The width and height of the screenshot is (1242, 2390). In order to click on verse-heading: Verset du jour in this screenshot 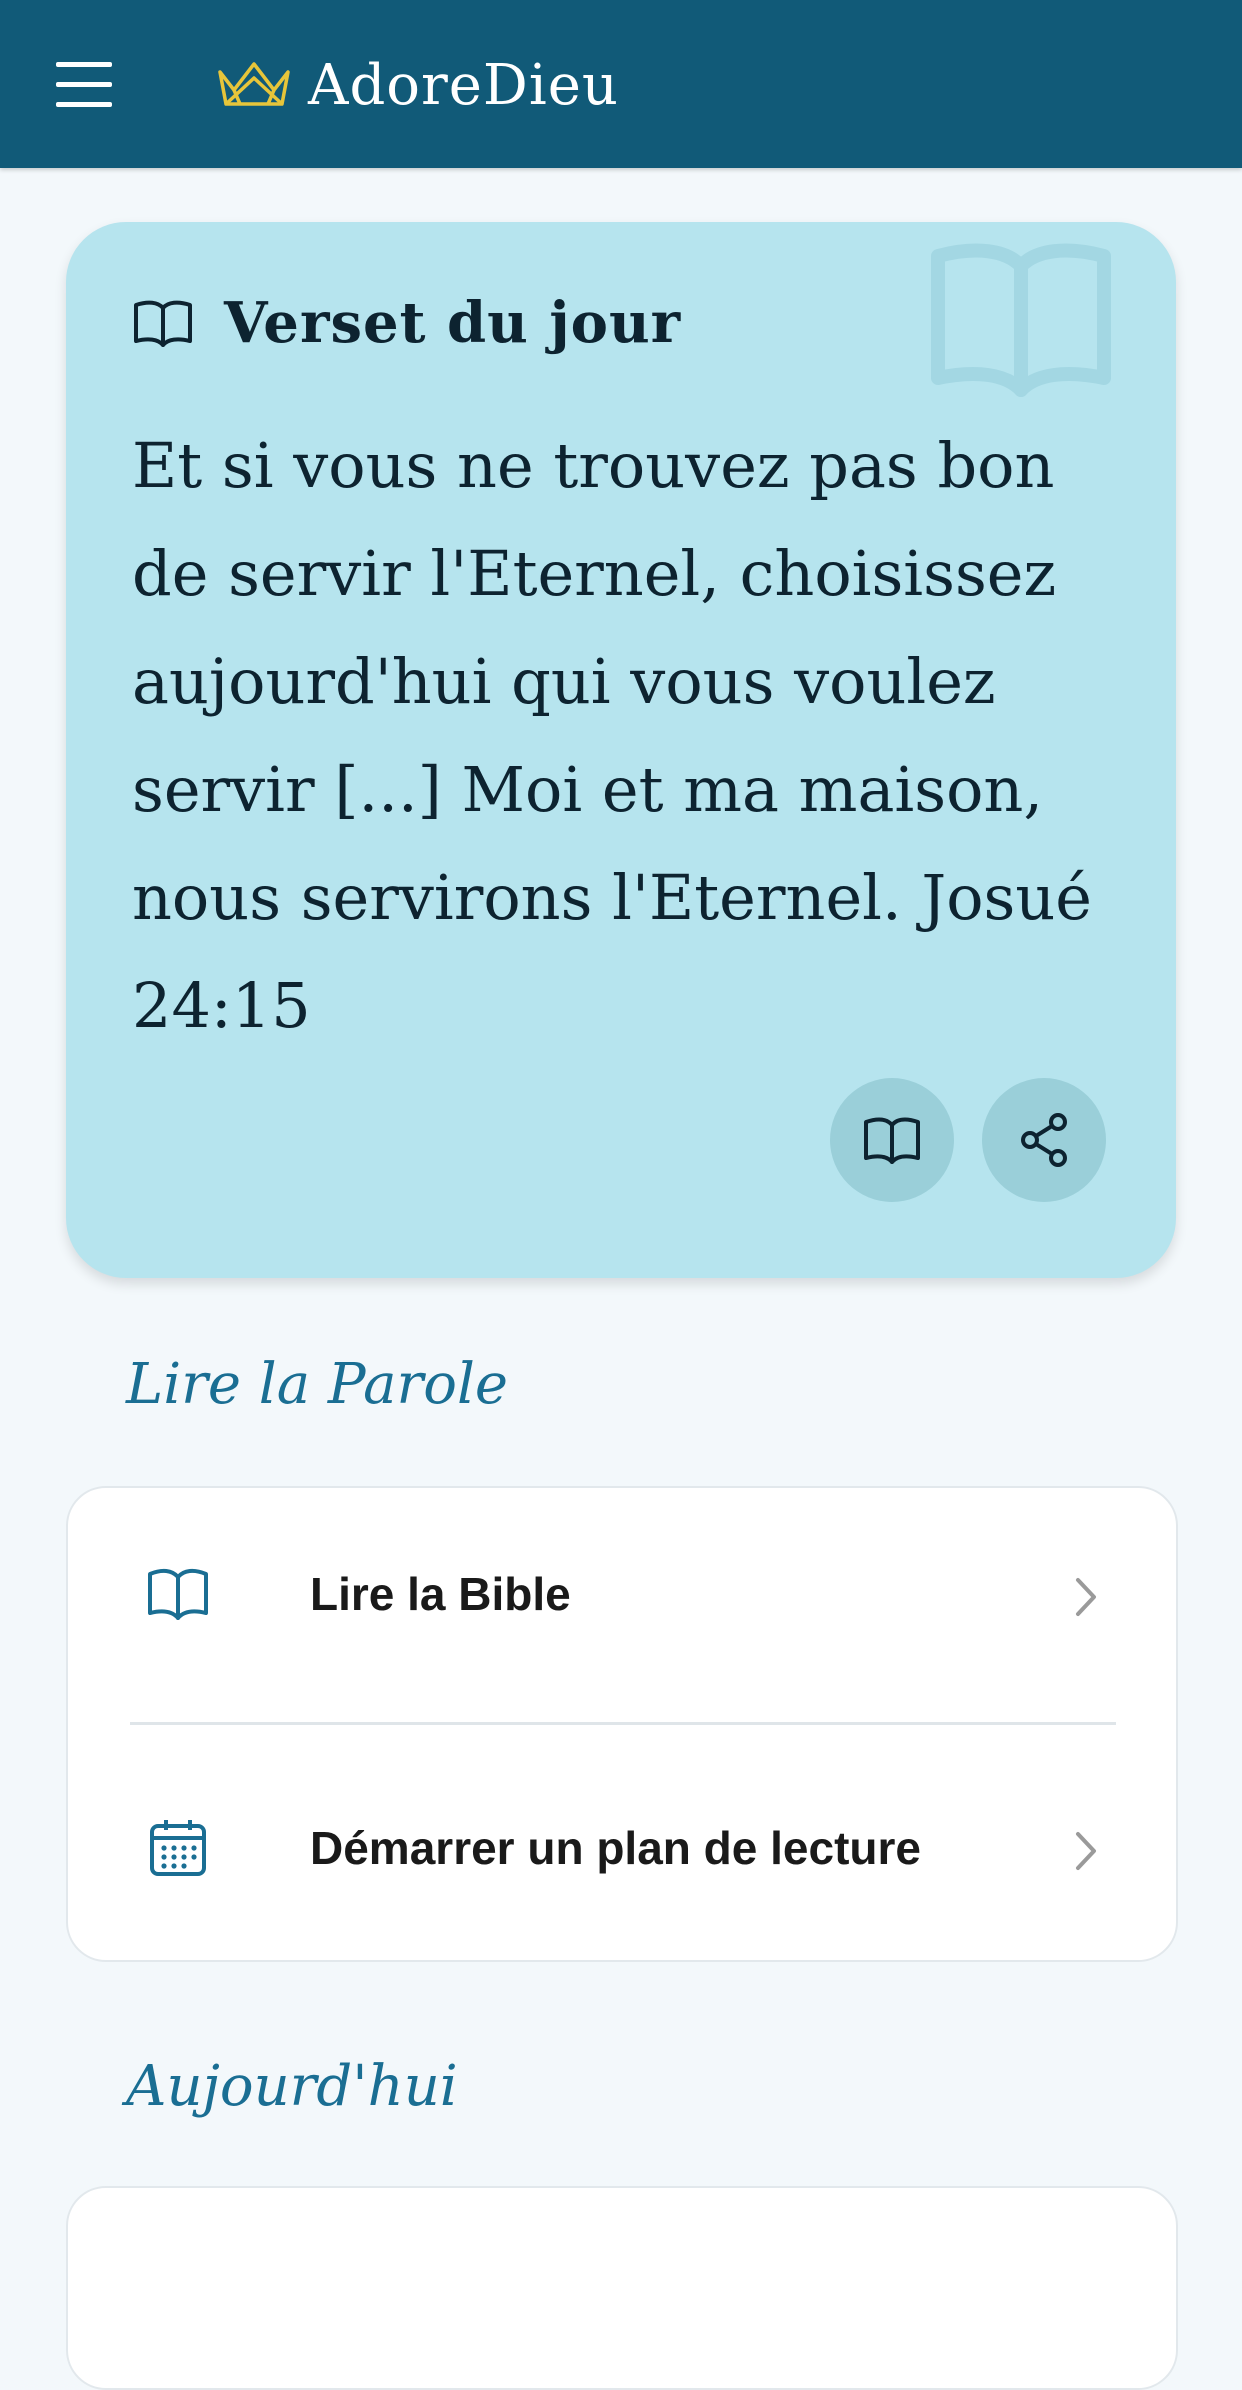, I will do `click(453, 323)`.